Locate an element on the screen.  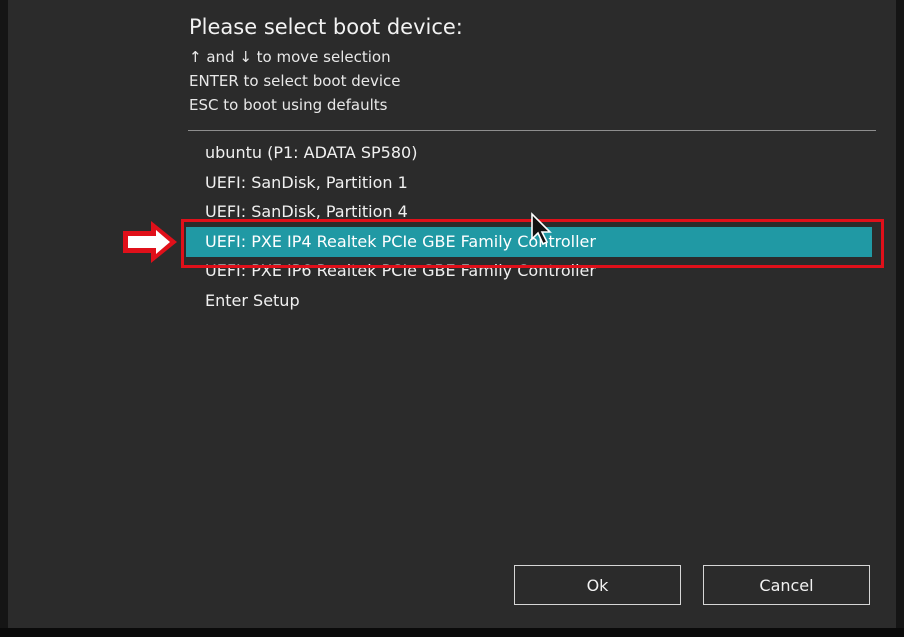
divider is located at coordinates (532, 130).